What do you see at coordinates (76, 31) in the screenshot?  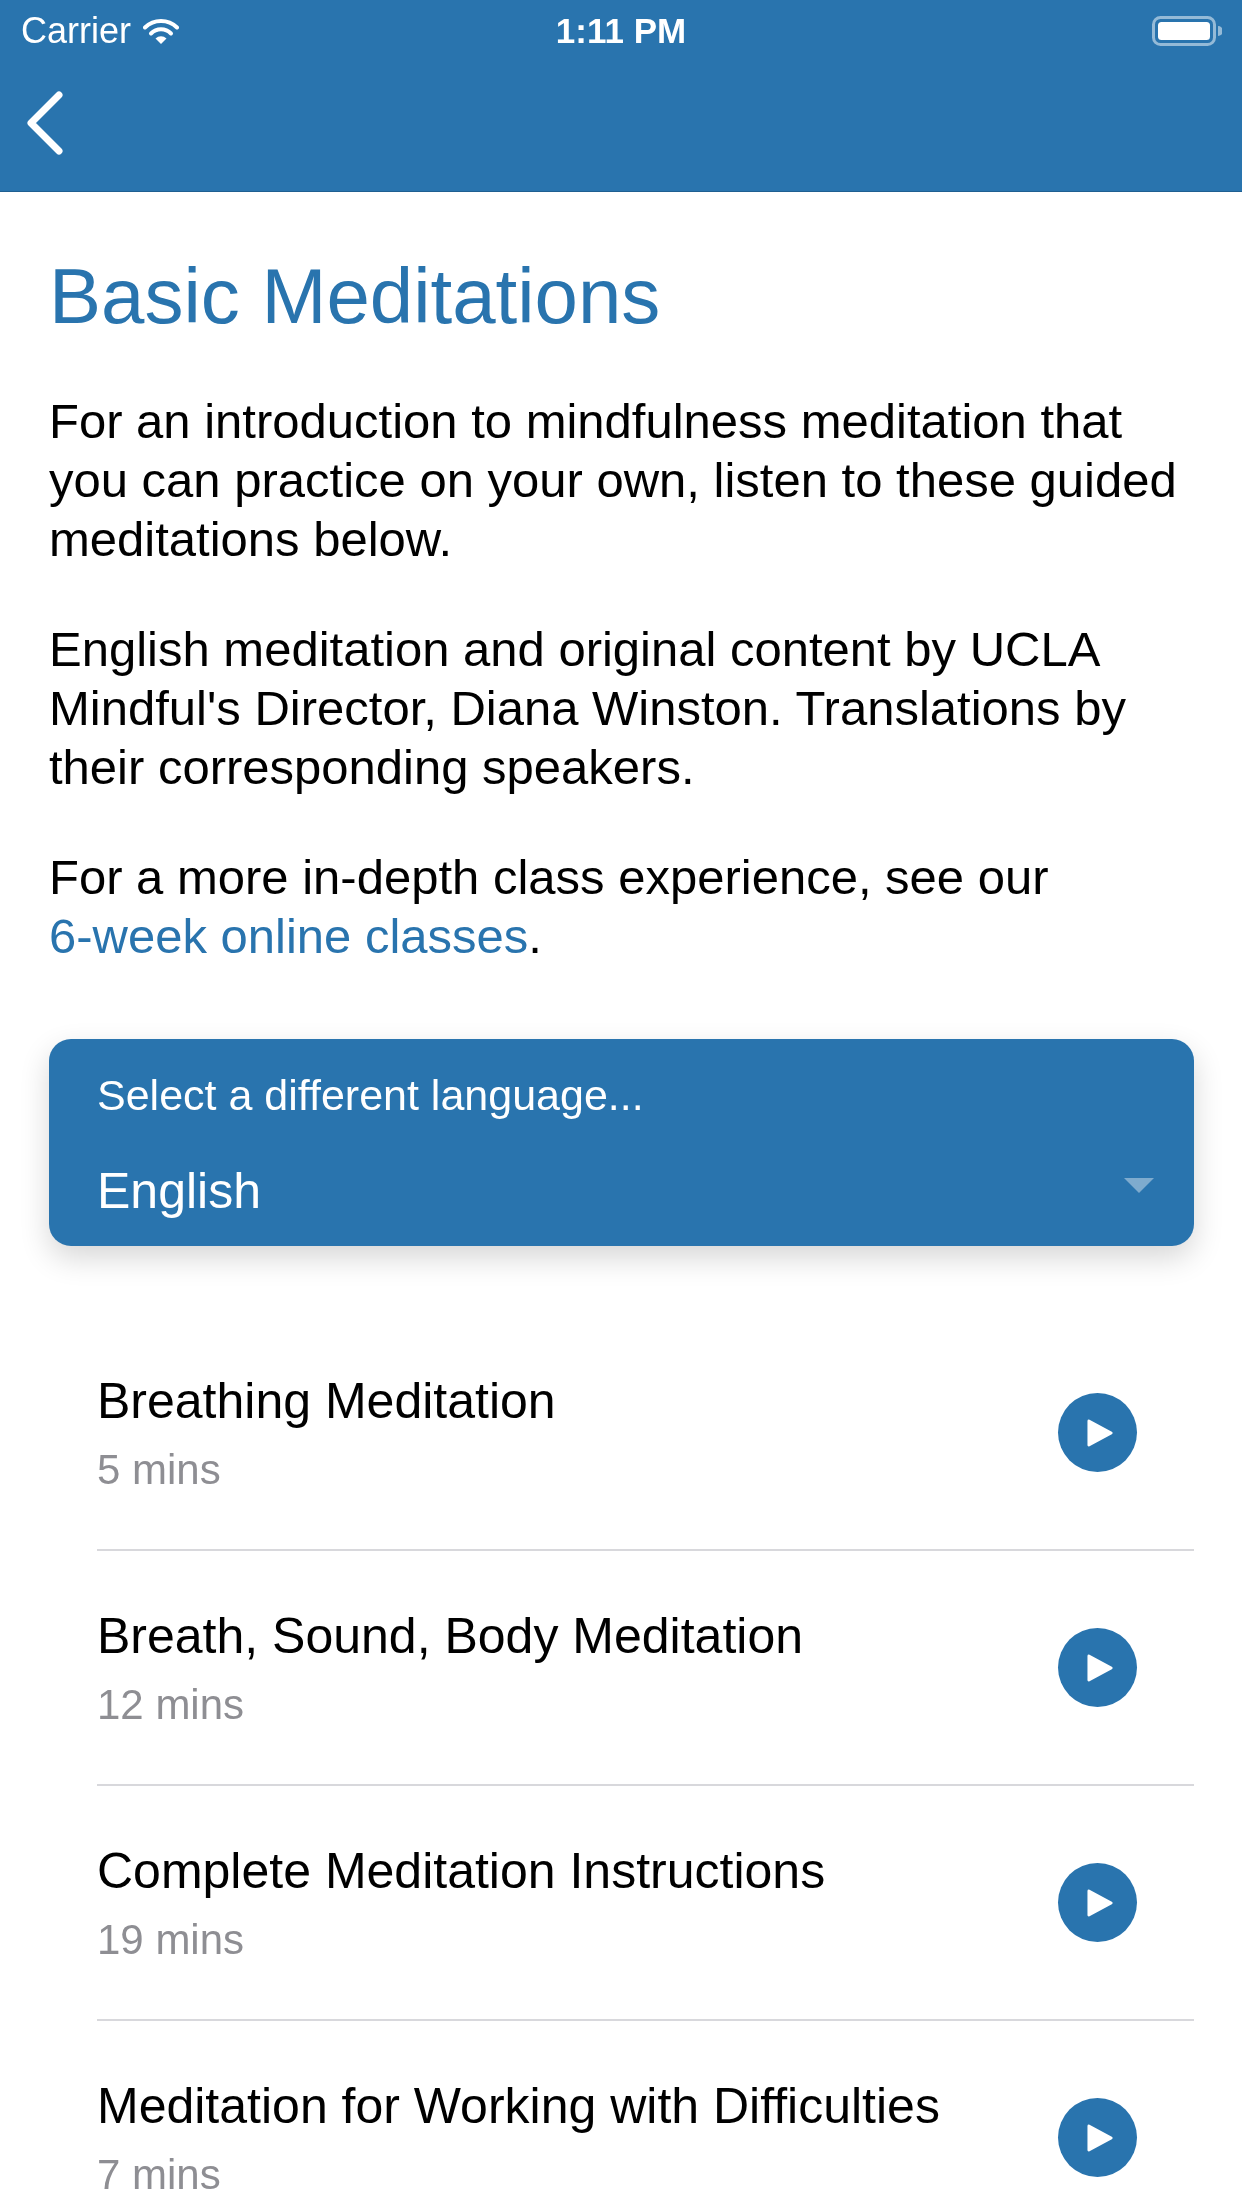 I see `carrier-label: Carrier` at bounding box center [76, 31].